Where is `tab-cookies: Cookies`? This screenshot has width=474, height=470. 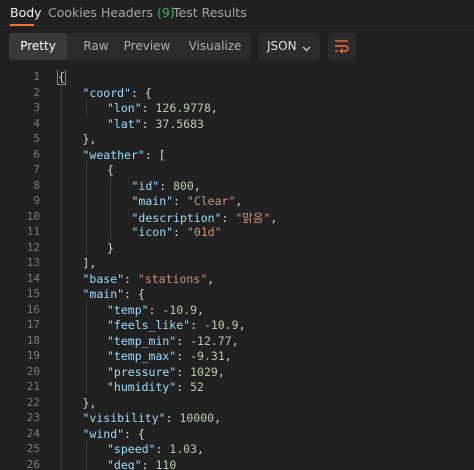
tab-cookies: Cookies is located at coordinates (72, 12).